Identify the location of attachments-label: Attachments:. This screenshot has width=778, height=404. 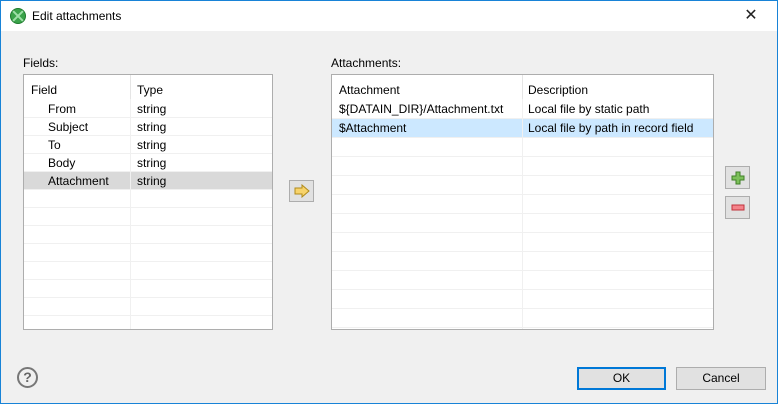
(366, 63).